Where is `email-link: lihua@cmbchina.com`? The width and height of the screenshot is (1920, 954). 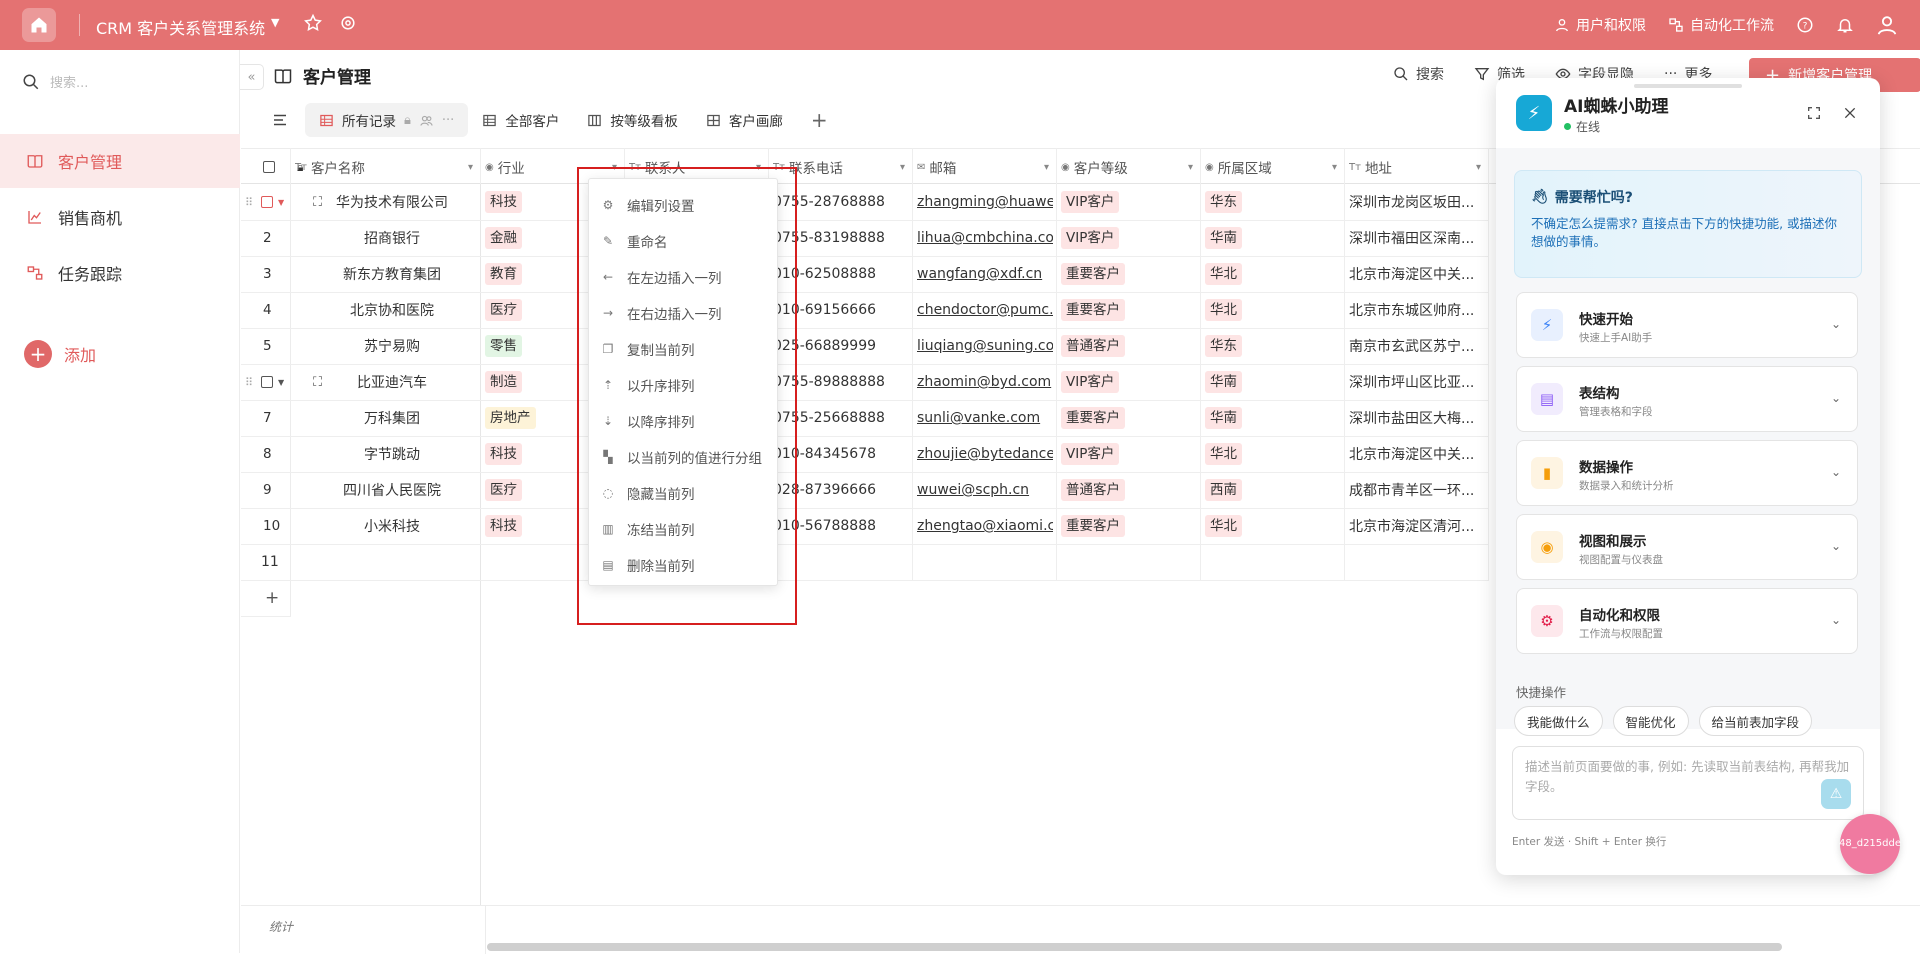
email-link: lihua@cmbchina.com is located at coordinates (985, 238).